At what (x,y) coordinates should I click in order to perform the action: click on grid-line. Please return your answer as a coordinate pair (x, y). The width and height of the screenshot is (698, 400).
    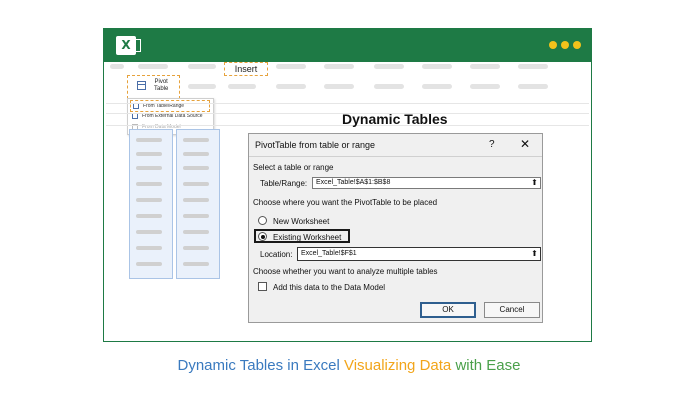
    Looking at the image, I should click on (347, 103).